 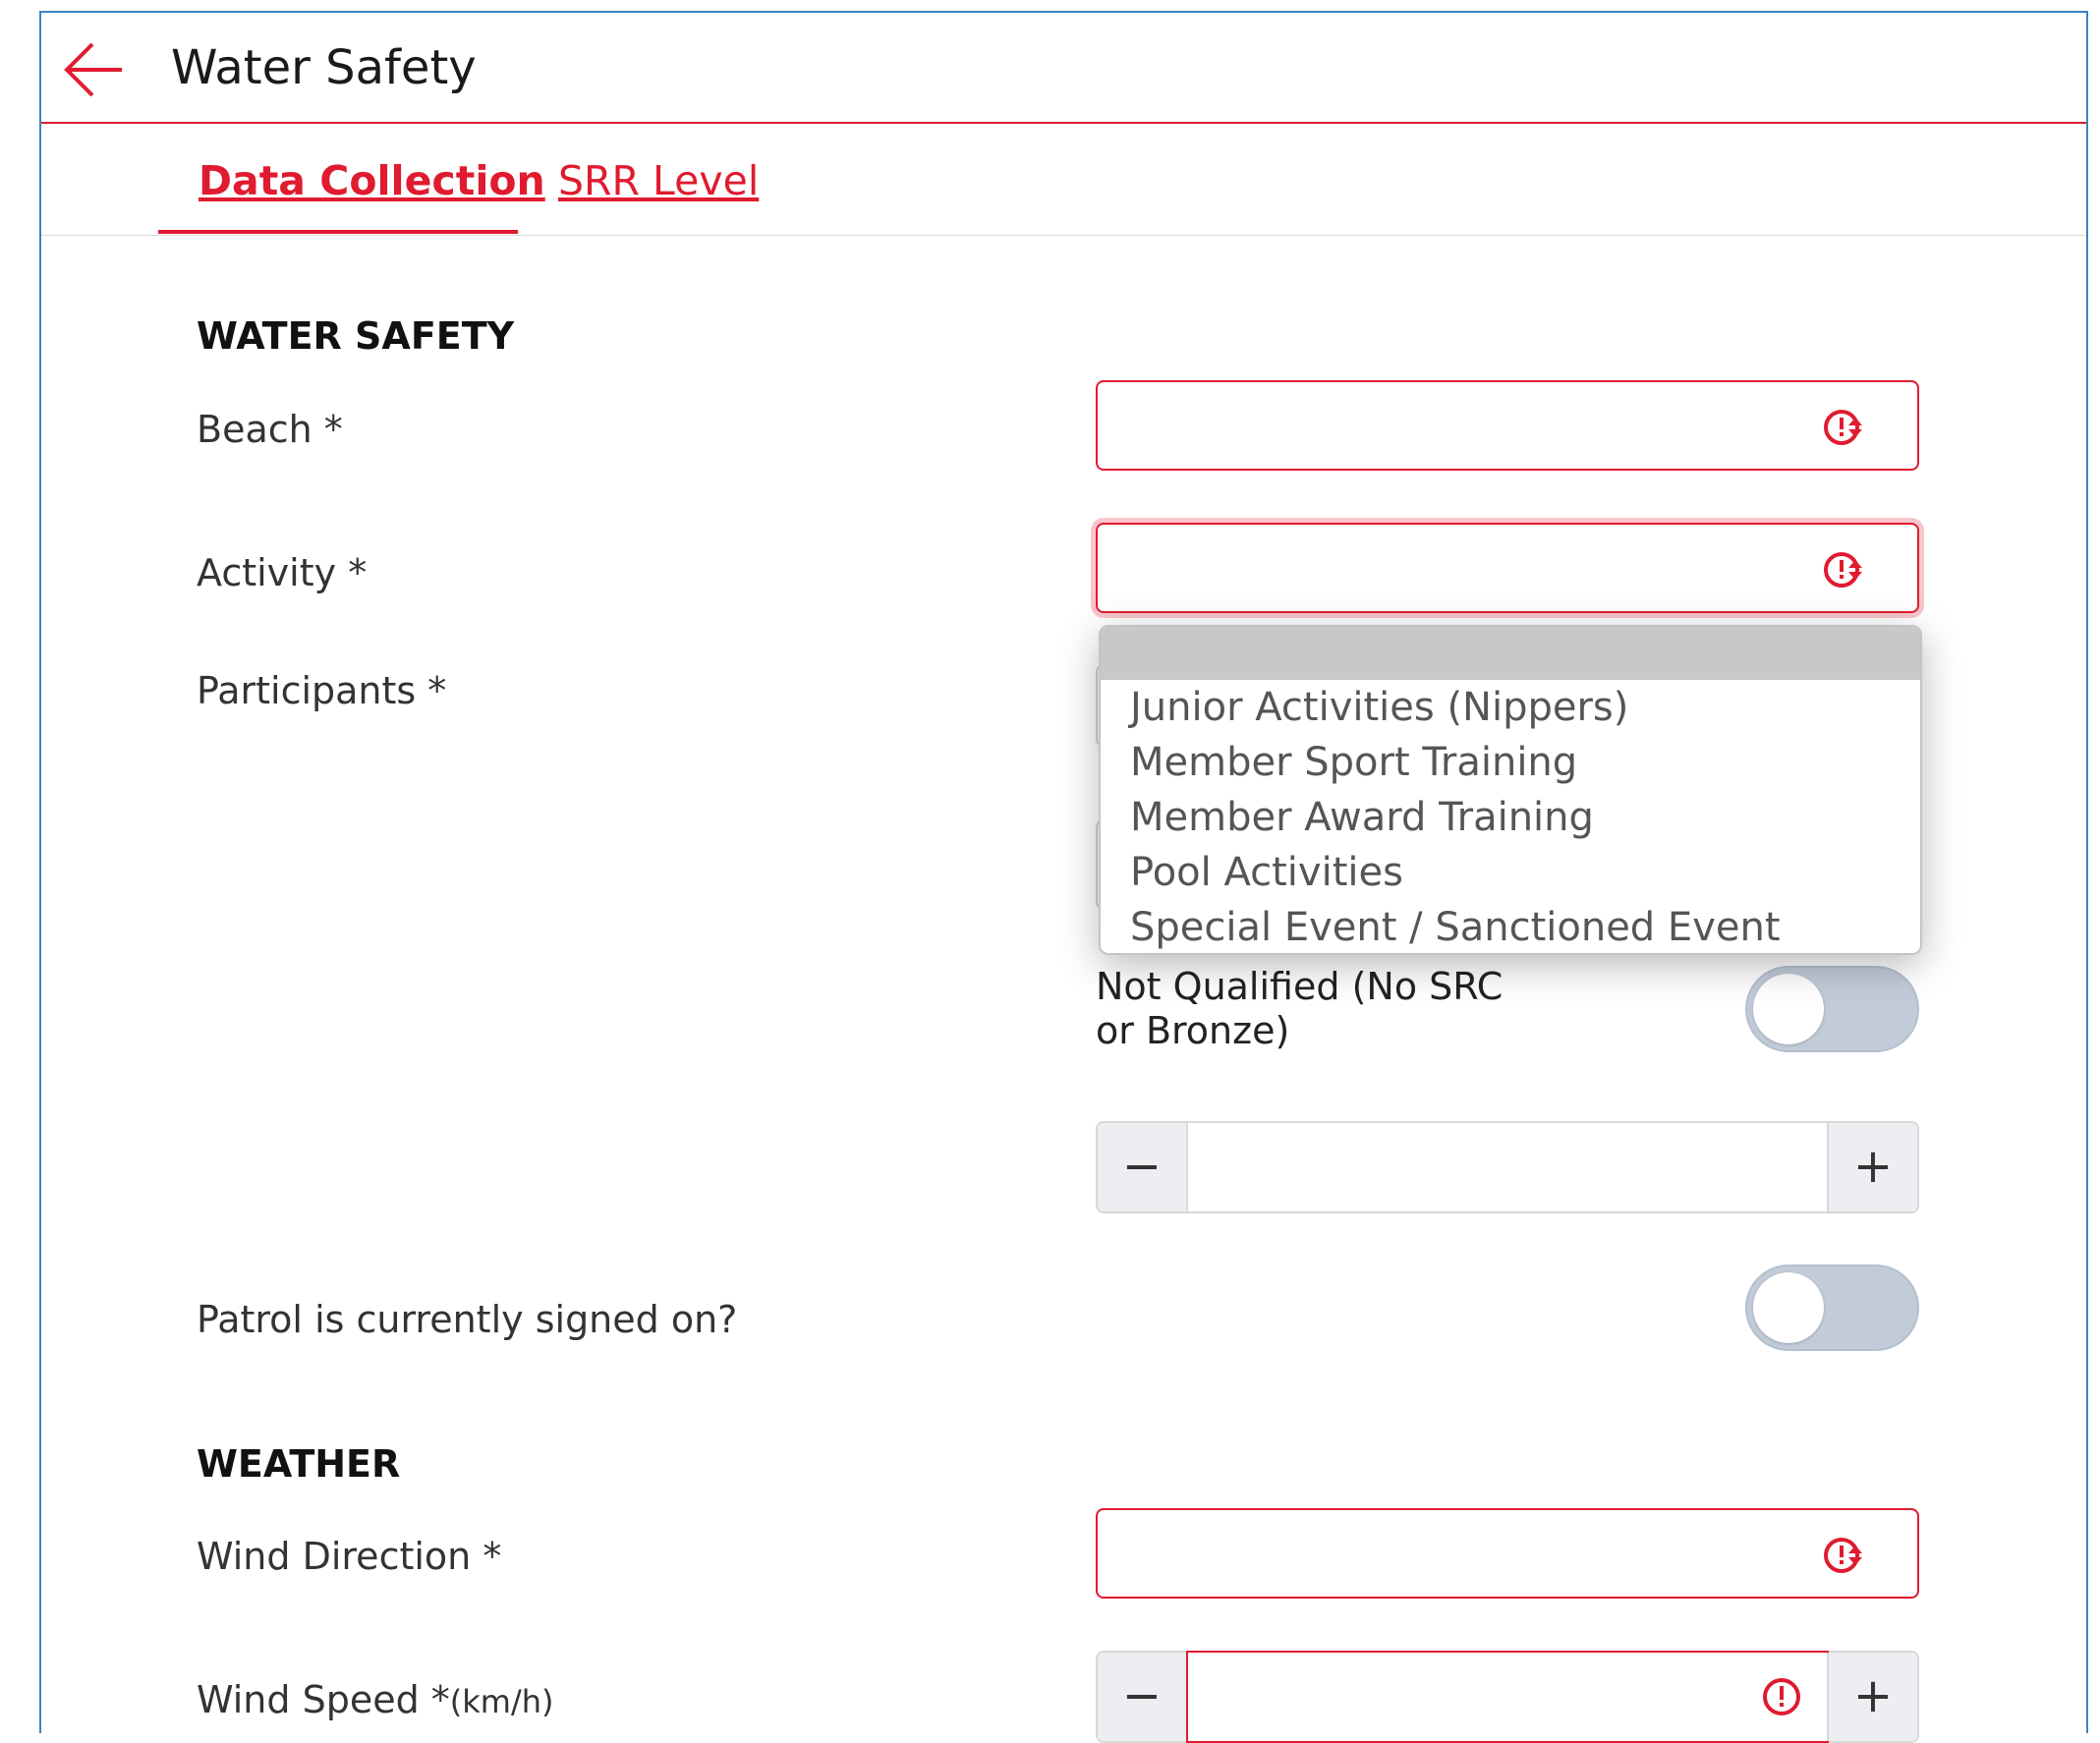 What do you see at coordinates (658, 180) in the screenshot?
I see `tab-srr-level: SRR Level` at bounding box center [658, 180].